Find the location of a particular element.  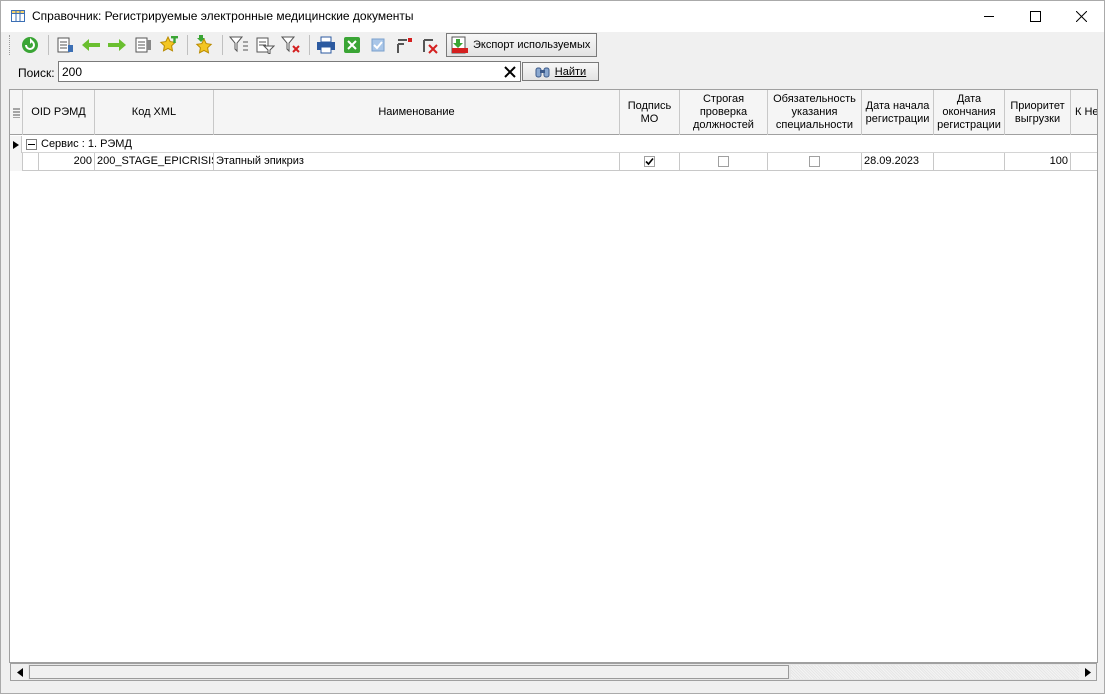

back-button is located at coordinates (91, 45).